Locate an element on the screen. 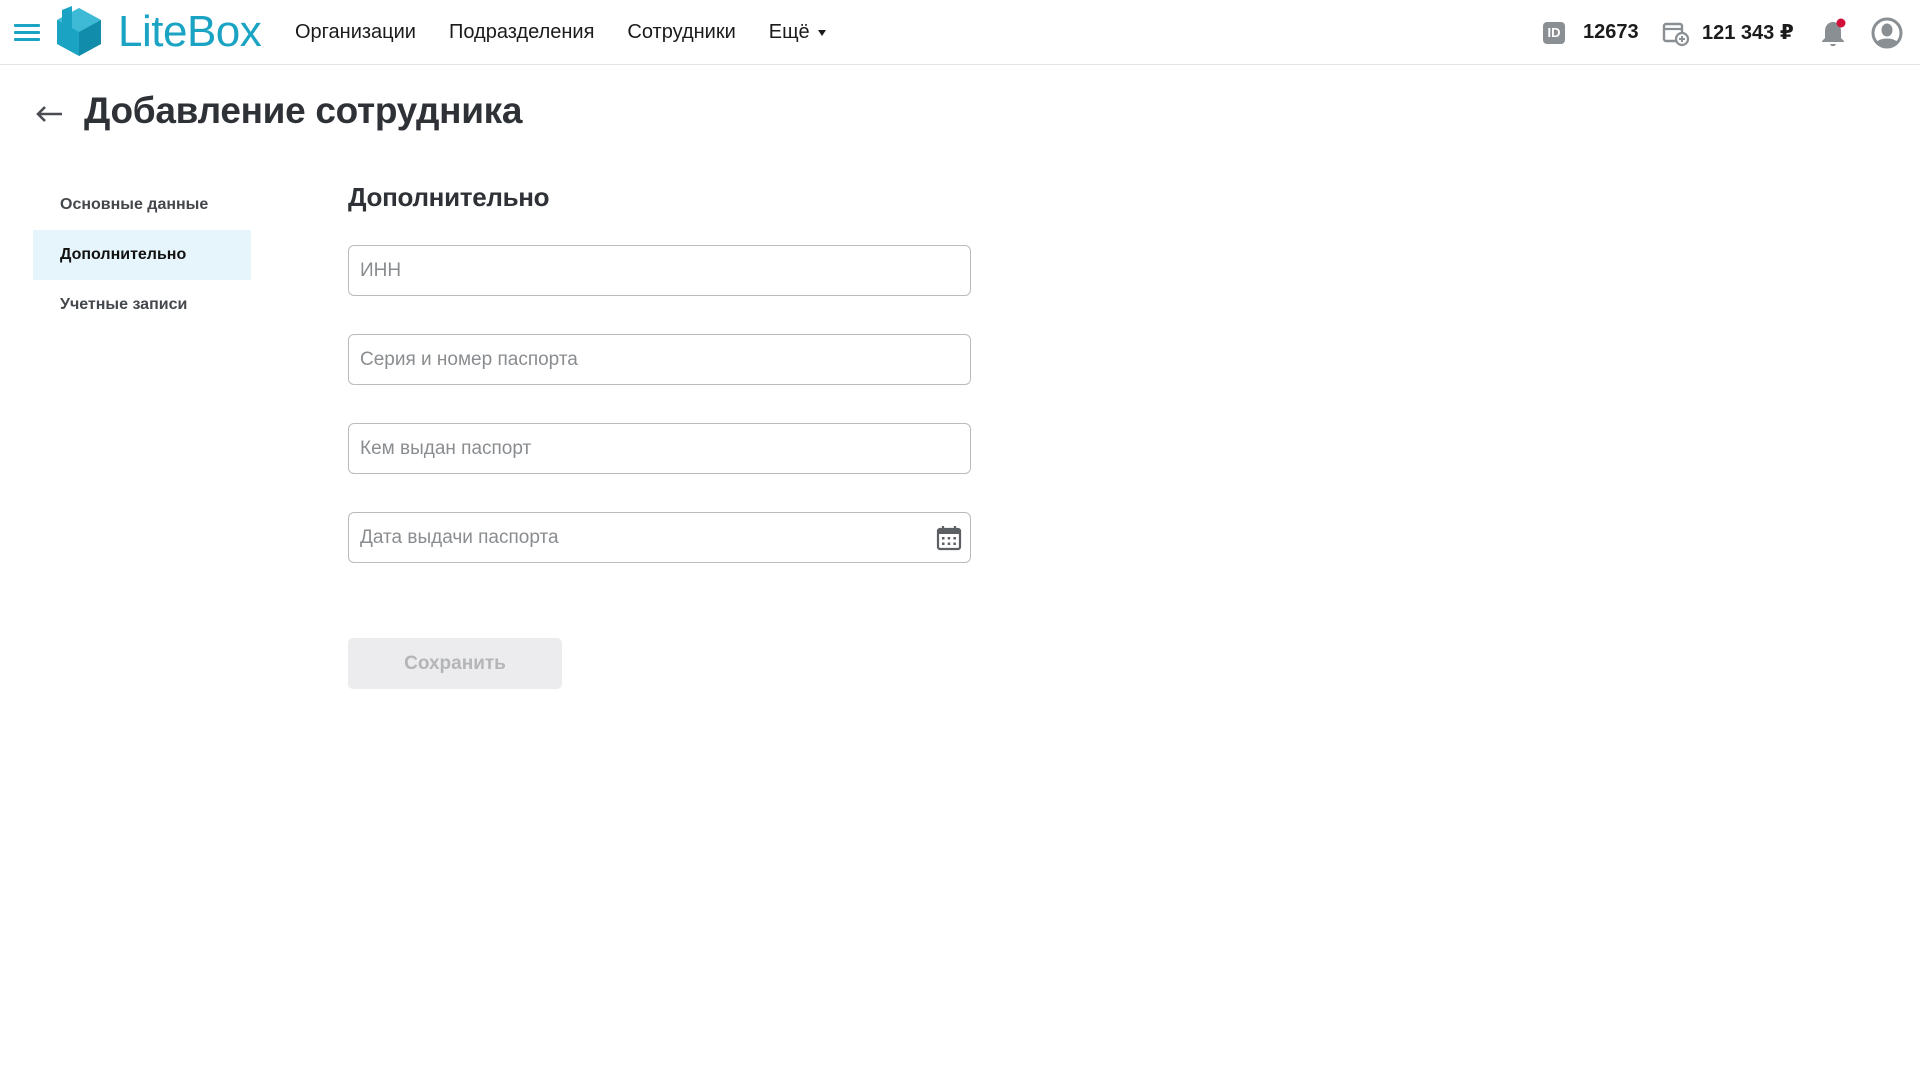  inn-field is located at coordinates (659, 270).